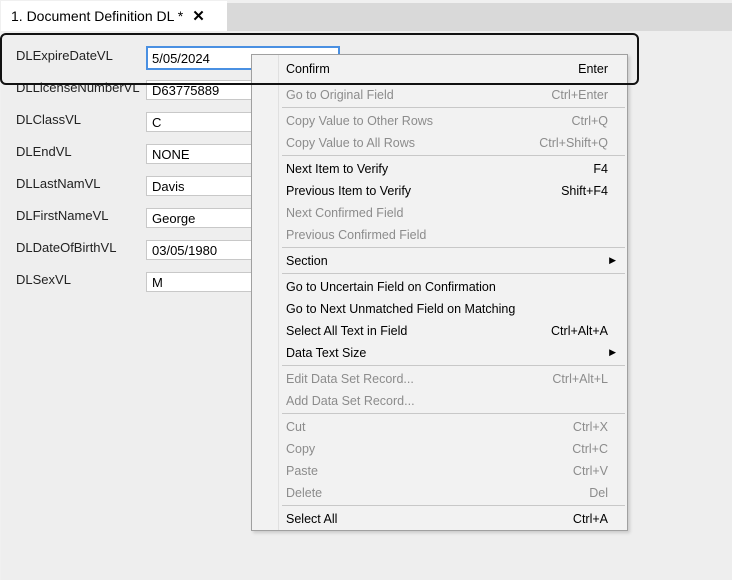  I want to click on menu-item-data-text-size: Data Text Size ▶, so click(439, 353).